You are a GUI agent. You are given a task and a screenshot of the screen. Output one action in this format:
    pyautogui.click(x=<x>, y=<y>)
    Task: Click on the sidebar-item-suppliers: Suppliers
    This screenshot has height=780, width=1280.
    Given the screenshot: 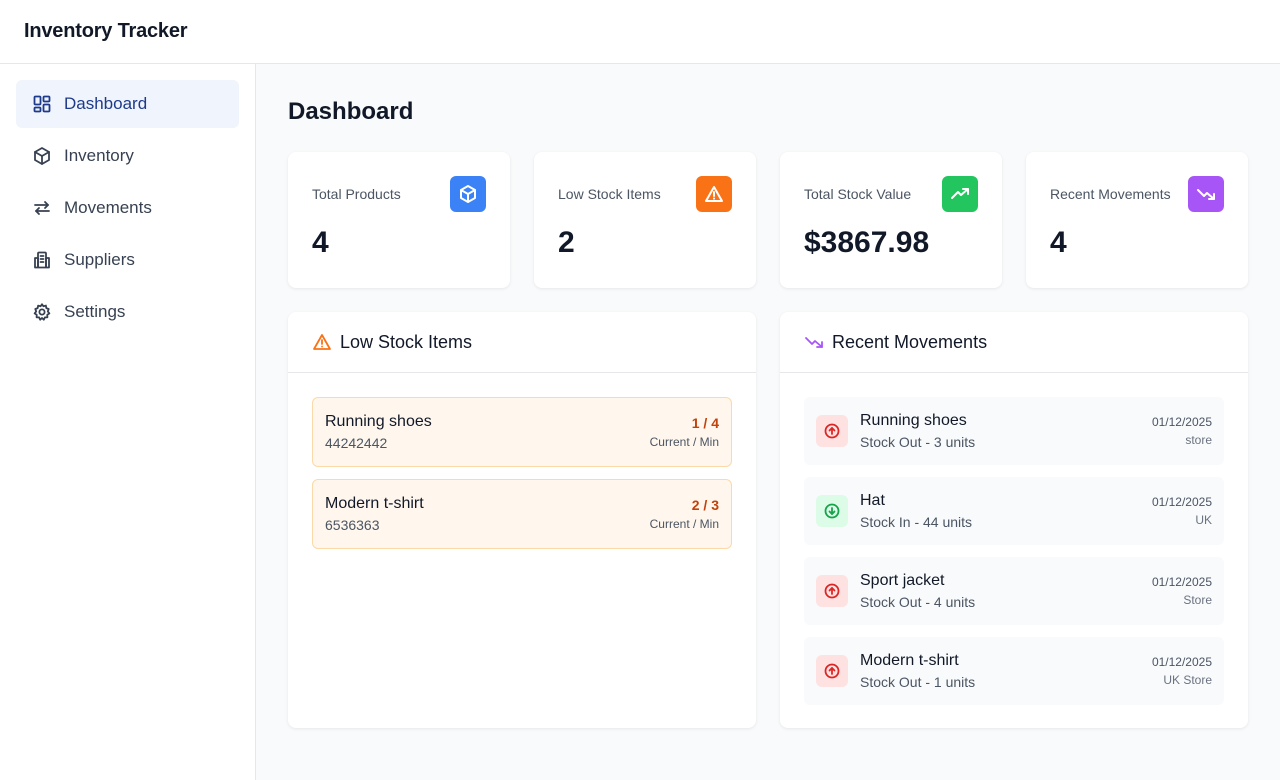 What is the action you would take?
    pyautogui.click(x=127, y=260)
    